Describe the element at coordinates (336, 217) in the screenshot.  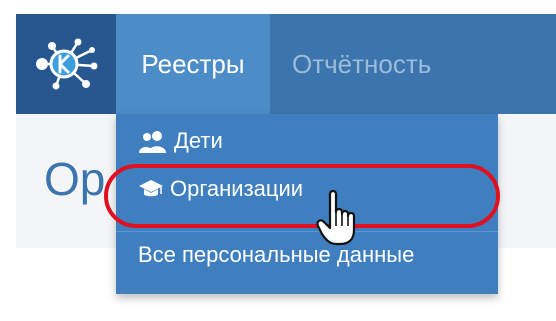
I see `hand-pointer-cursor-icon` at that location.